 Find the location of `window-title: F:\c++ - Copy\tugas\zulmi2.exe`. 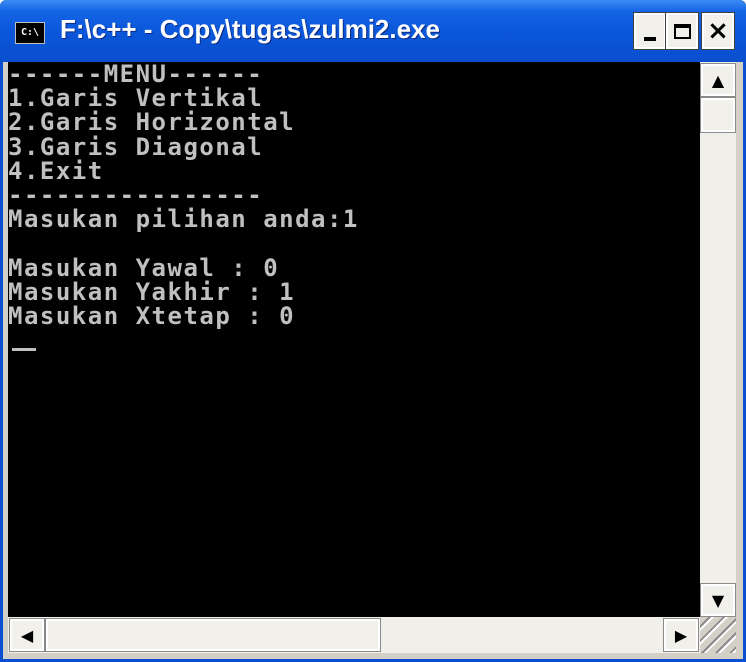

window-title: F:\c++ - Copy\tugas\zulmi2.exe is located at coordinates (250, 29).